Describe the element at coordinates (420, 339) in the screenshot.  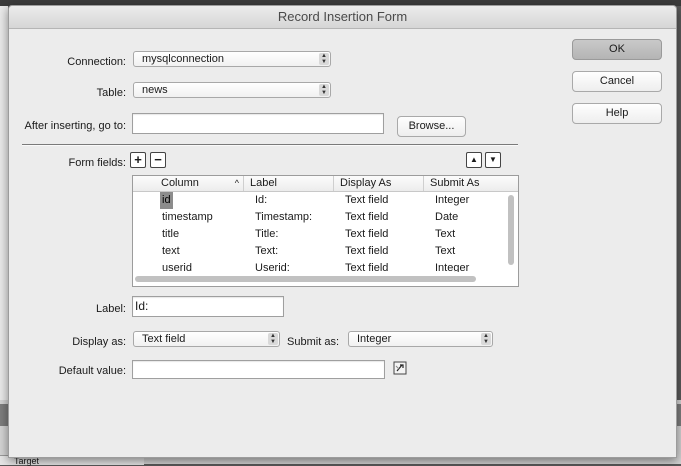
I see `submit-as-select: Integer ▲ ▼` at that location.